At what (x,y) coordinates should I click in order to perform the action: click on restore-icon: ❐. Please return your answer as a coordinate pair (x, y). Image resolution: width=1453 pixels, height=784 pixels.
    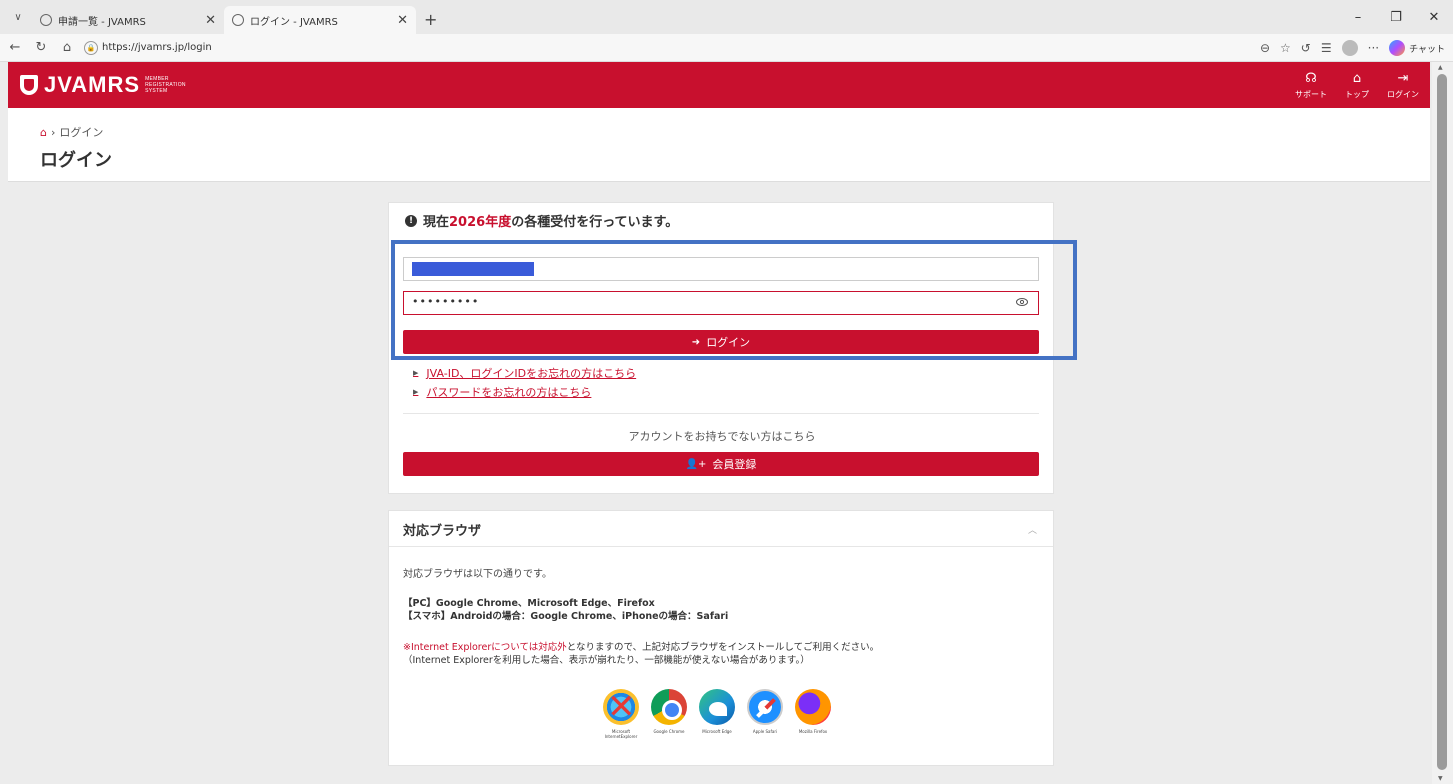
    Looking at the image, I should click on (1396, 17).